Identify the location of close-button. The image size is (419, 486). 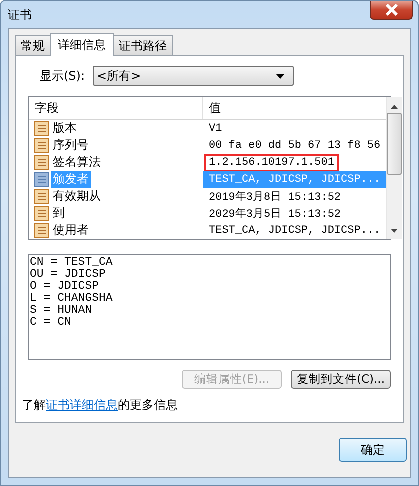
(391, 10).